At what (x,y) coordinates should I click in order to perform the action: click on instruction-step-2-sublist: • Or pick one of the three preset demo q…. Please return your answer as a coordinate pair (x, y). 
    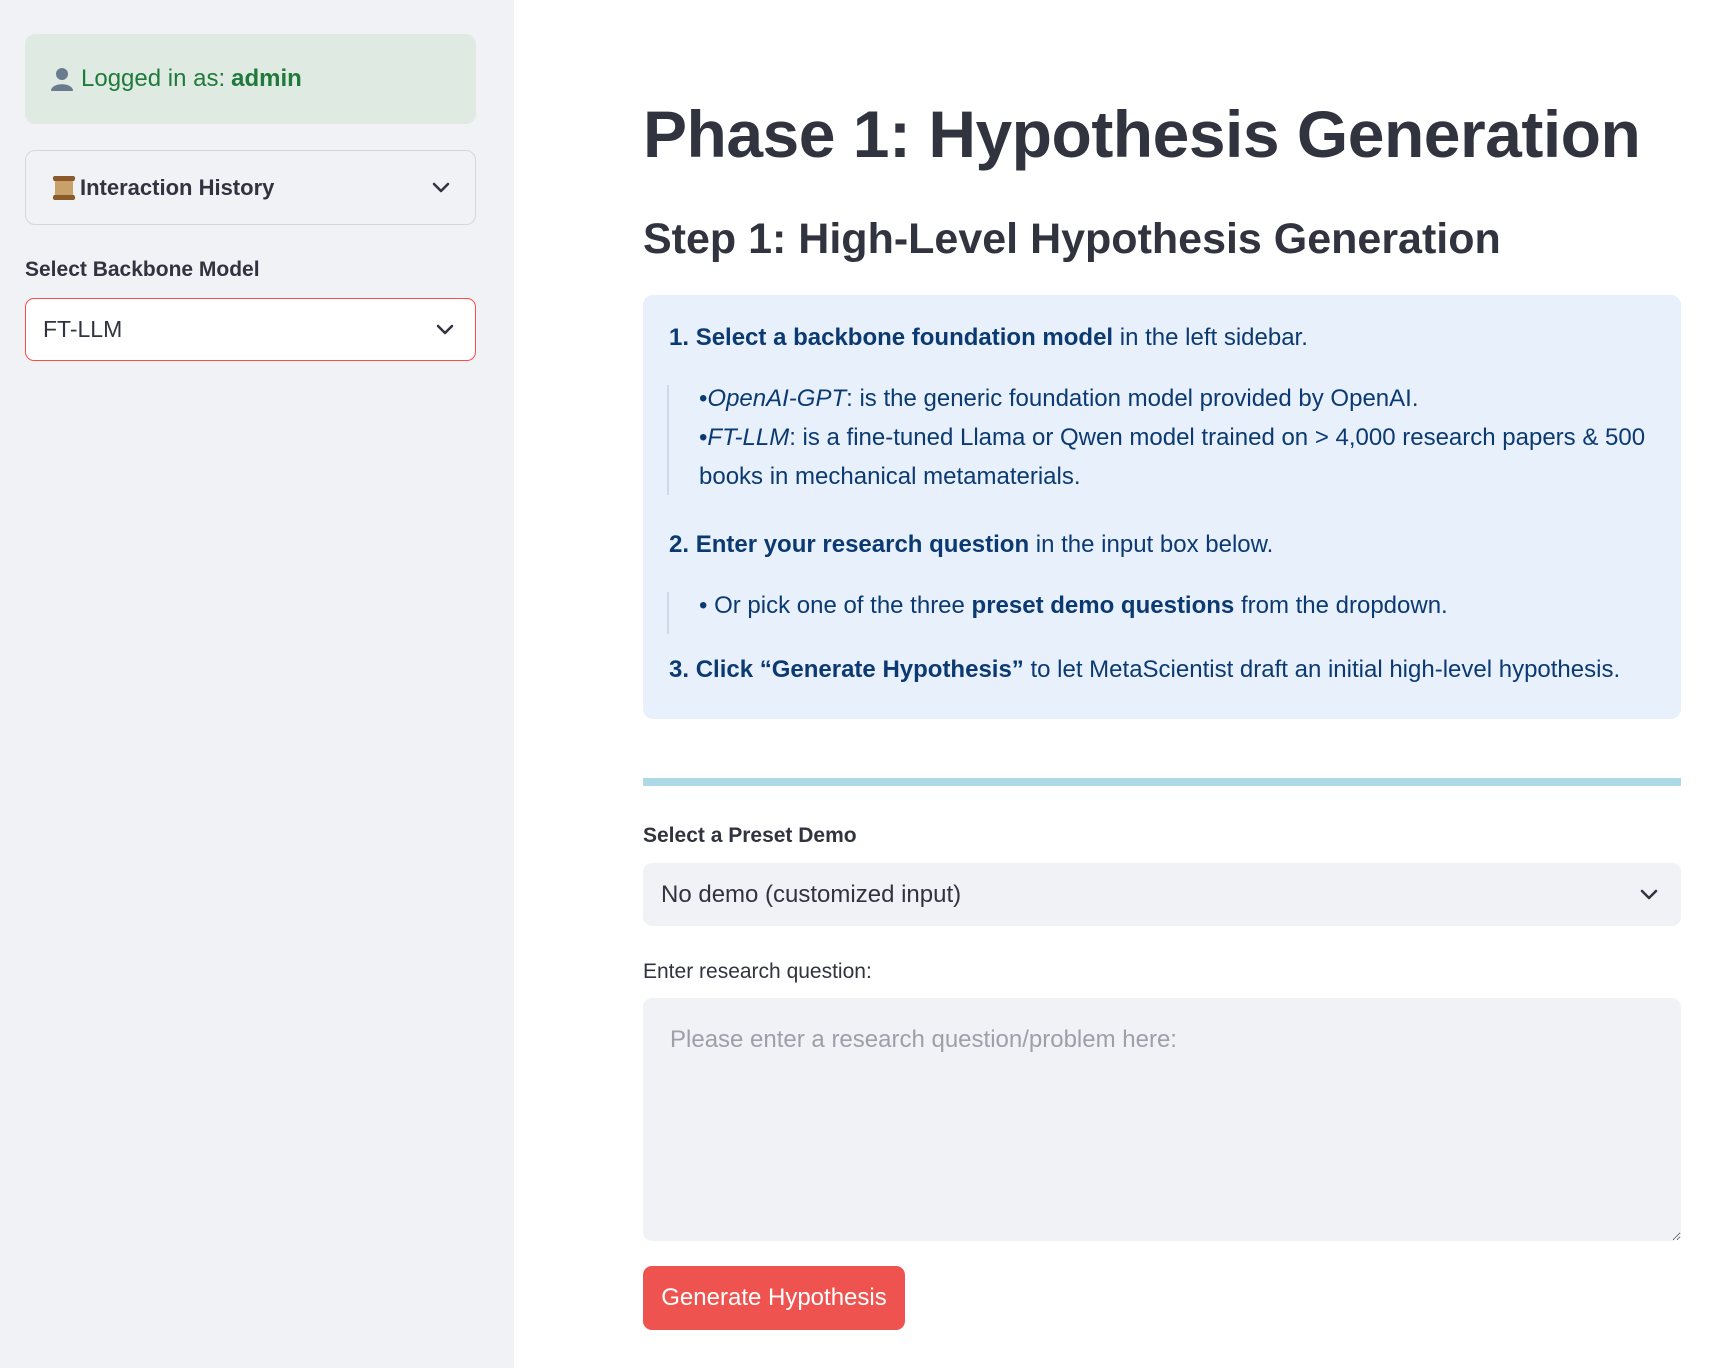
    Looking at the image, I should click on (1057, 613).